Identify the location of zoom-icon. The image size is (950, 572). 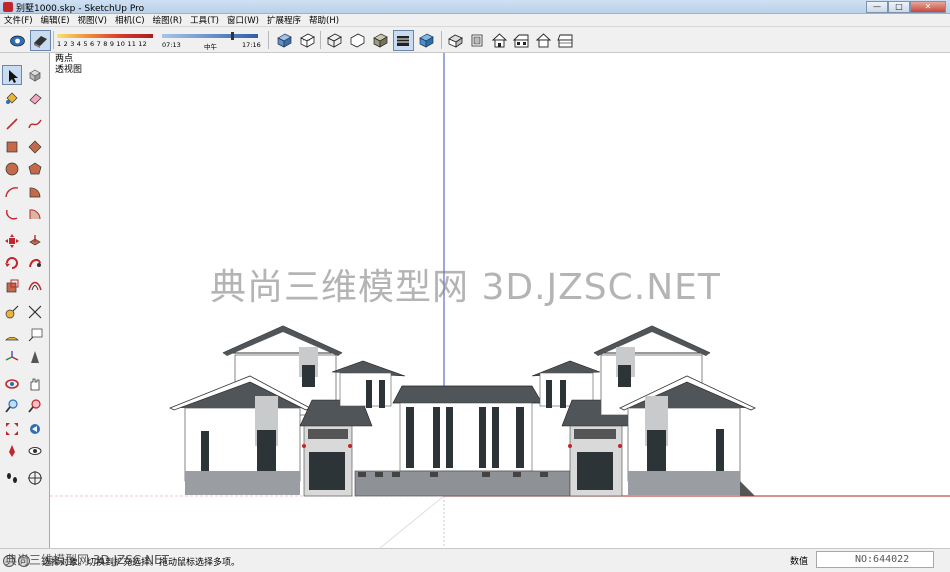
(12, 406).